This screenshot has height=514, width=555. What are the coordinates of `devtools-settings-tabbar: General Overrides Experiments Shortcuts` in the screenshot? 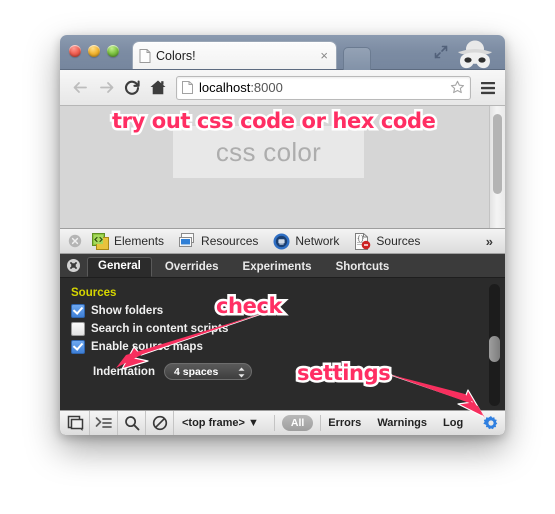 It's located at (282, 266).